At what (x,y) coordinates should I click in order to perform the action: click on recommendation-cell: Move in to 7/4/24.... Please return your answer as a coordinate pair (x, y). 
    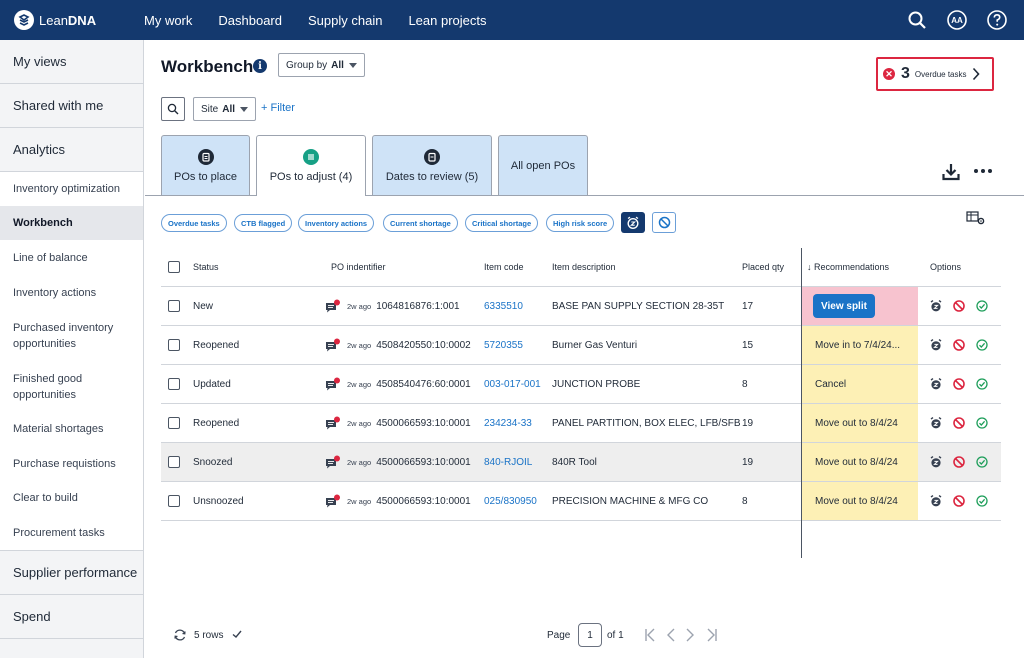
    Looking at the image, I should click on (859, 345).